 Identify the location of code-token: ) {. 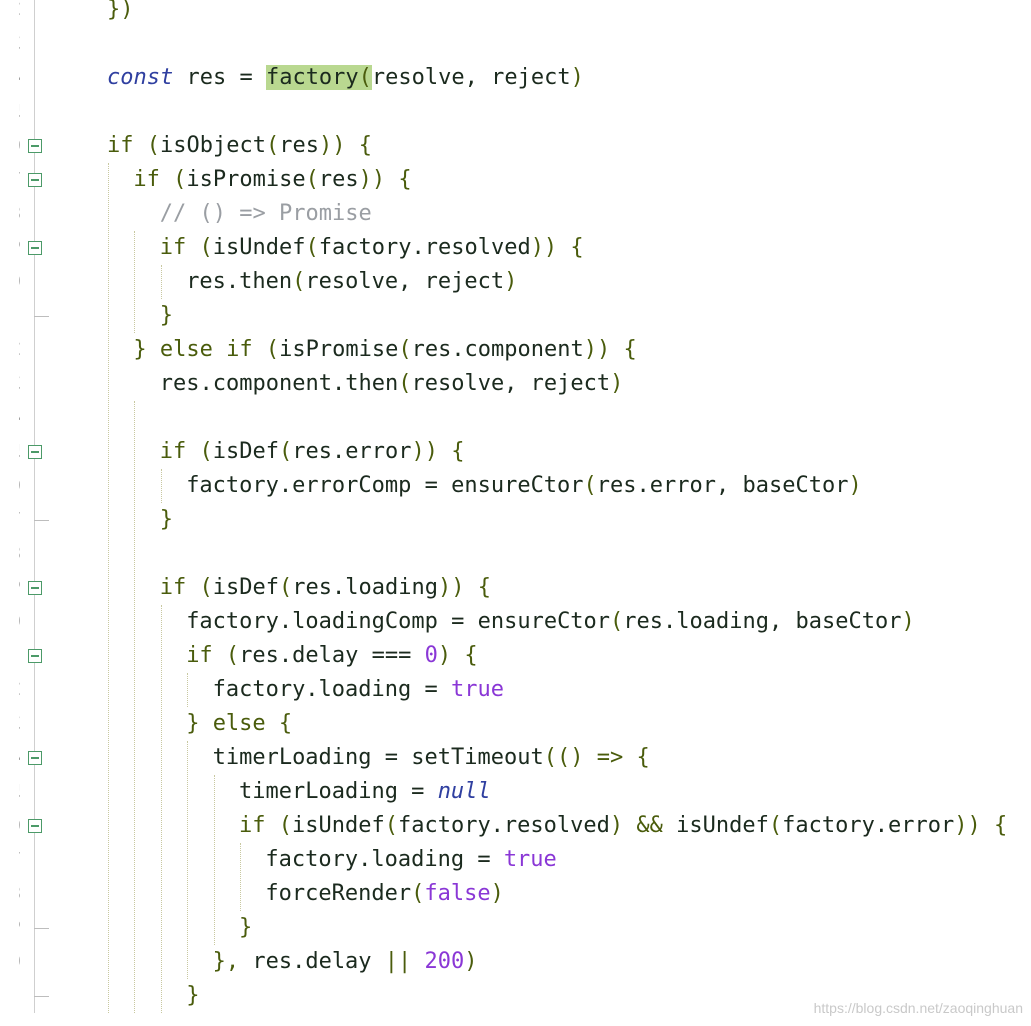
(457, 655).